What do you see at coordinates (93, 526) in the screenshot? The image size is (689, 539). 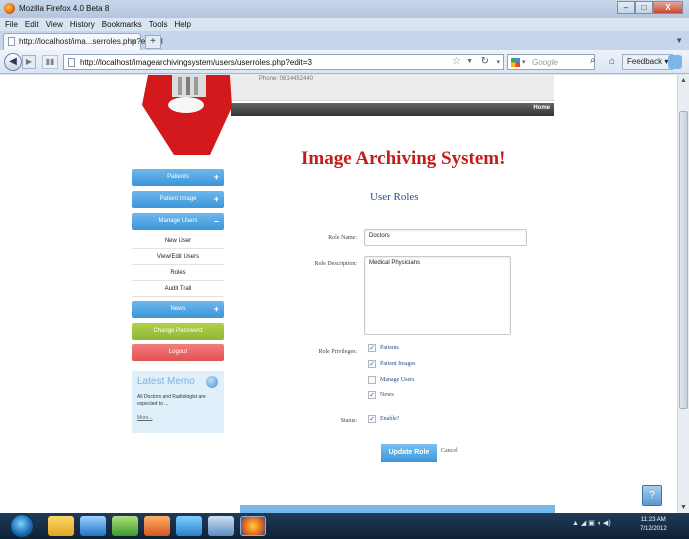 I see `internet-explorer-icon` at bounding box center [93, 526].